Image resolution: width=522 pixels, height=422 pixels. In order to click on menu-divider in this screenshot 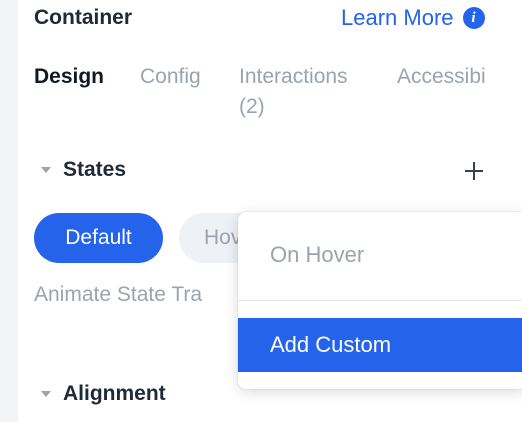, I will do `click(380, 300)`.